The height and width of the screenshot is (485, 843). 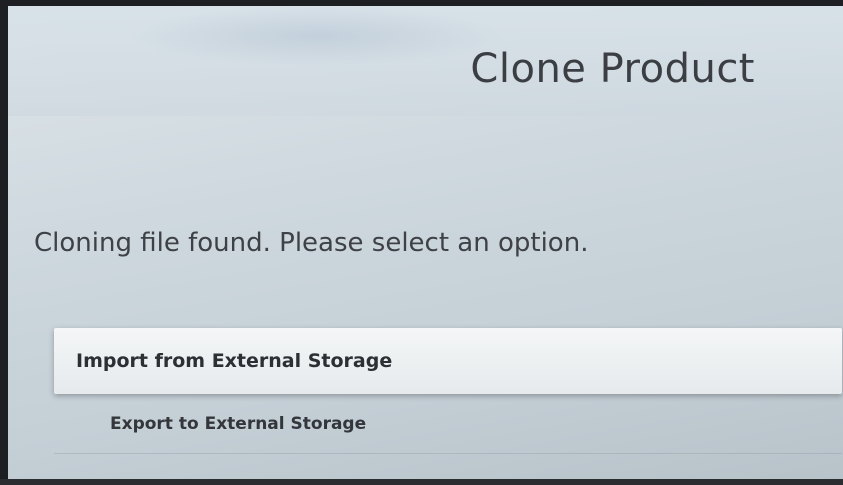 I want to click on export-option-label: Export to External Storage, so click(x=238, y=423).